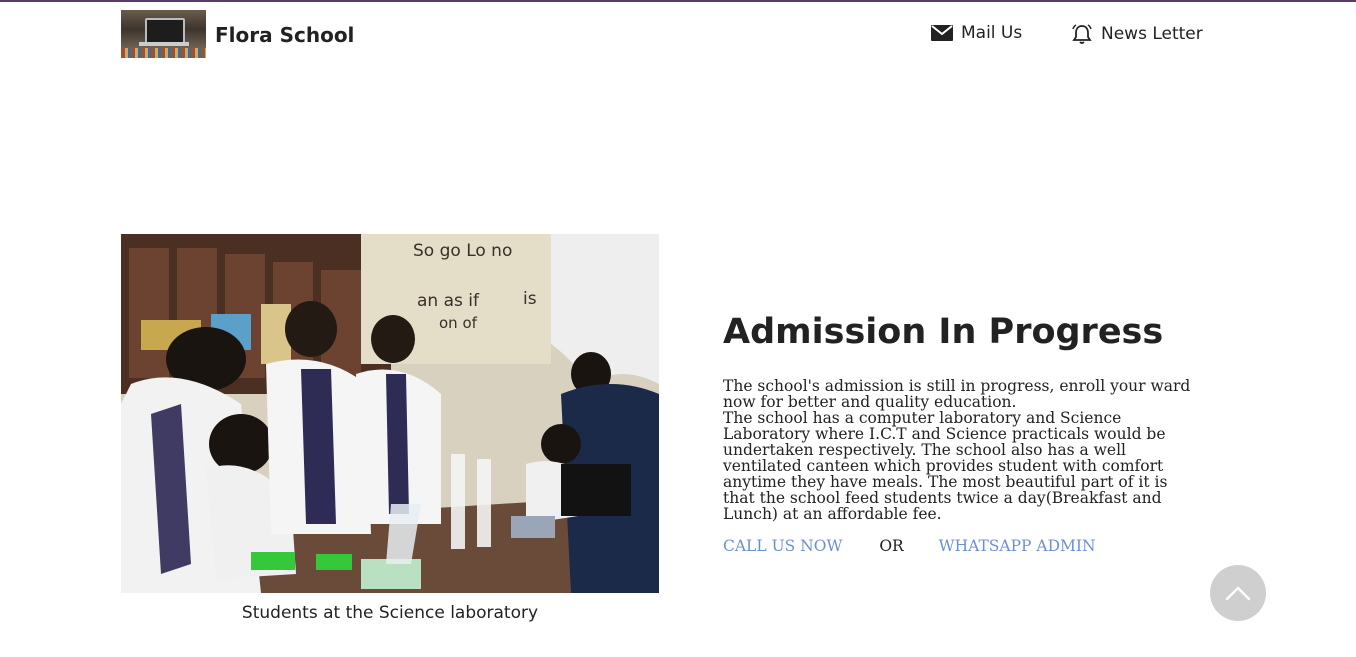 This screenshot has height=657, width=1356. What do you see at coordinates (530, 299) in the screenshot?
I see `board-text-line-3: is` at bounding box center [530, 299].